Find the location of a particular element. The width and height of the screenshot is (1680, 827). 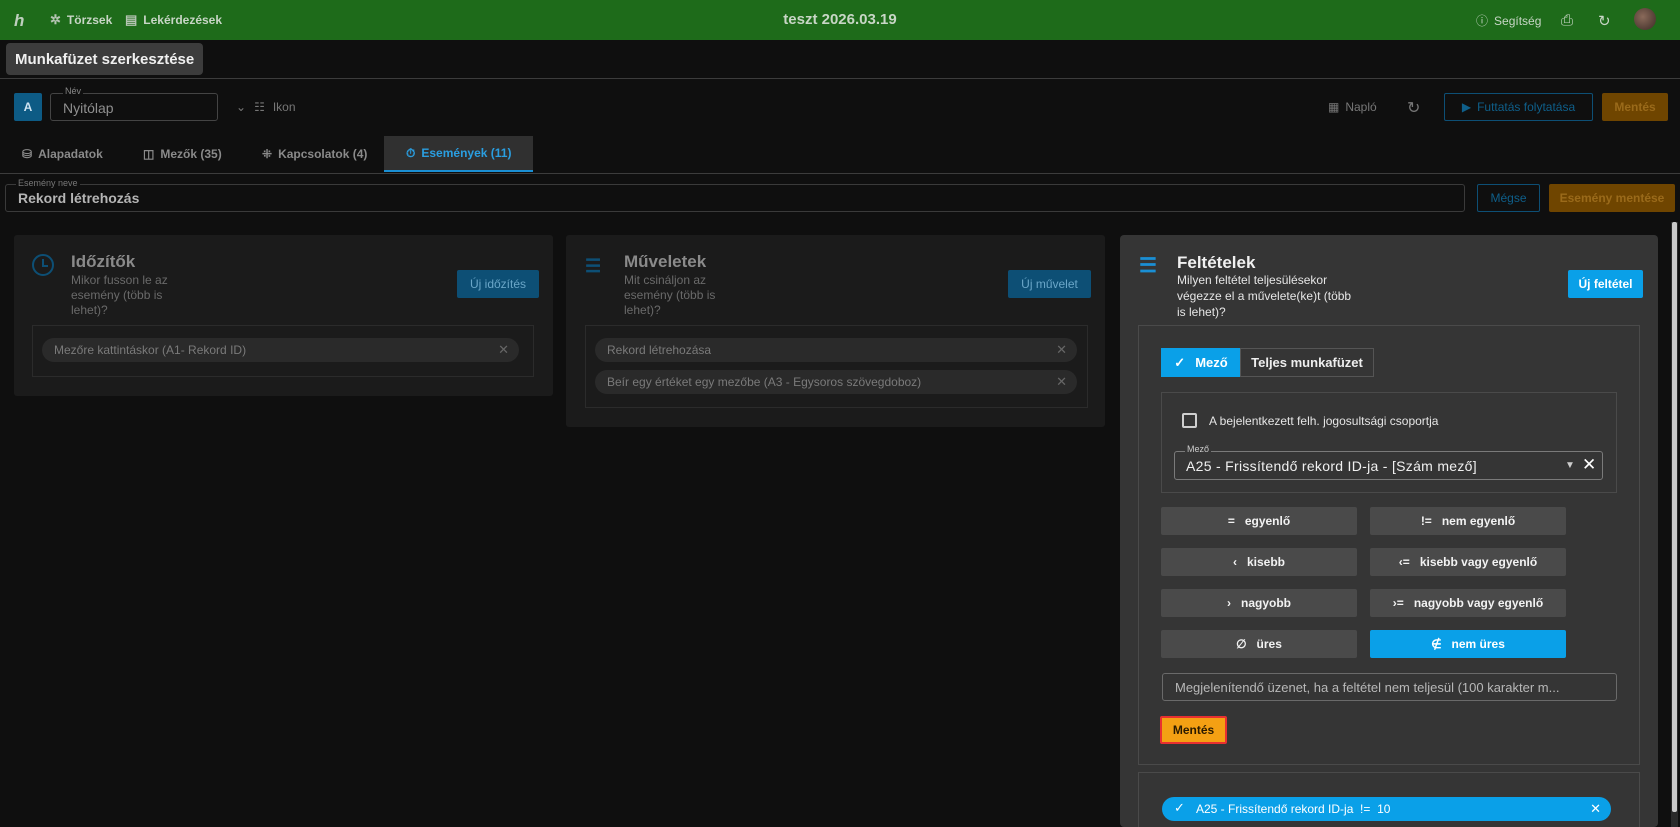

scrollbar is located at coordinates (1674, 524).